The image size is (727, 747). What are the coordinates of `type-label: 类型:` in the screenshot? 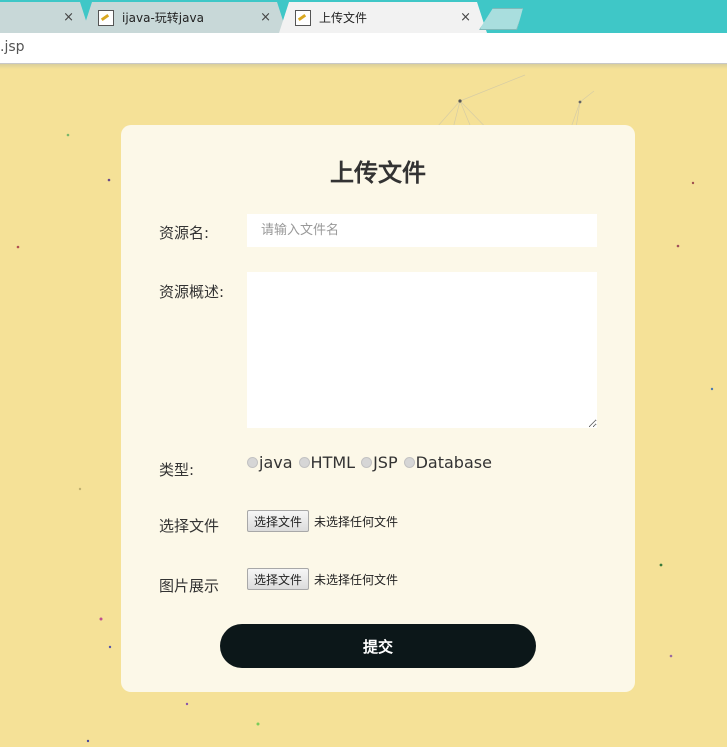 It's located at (177, 470).